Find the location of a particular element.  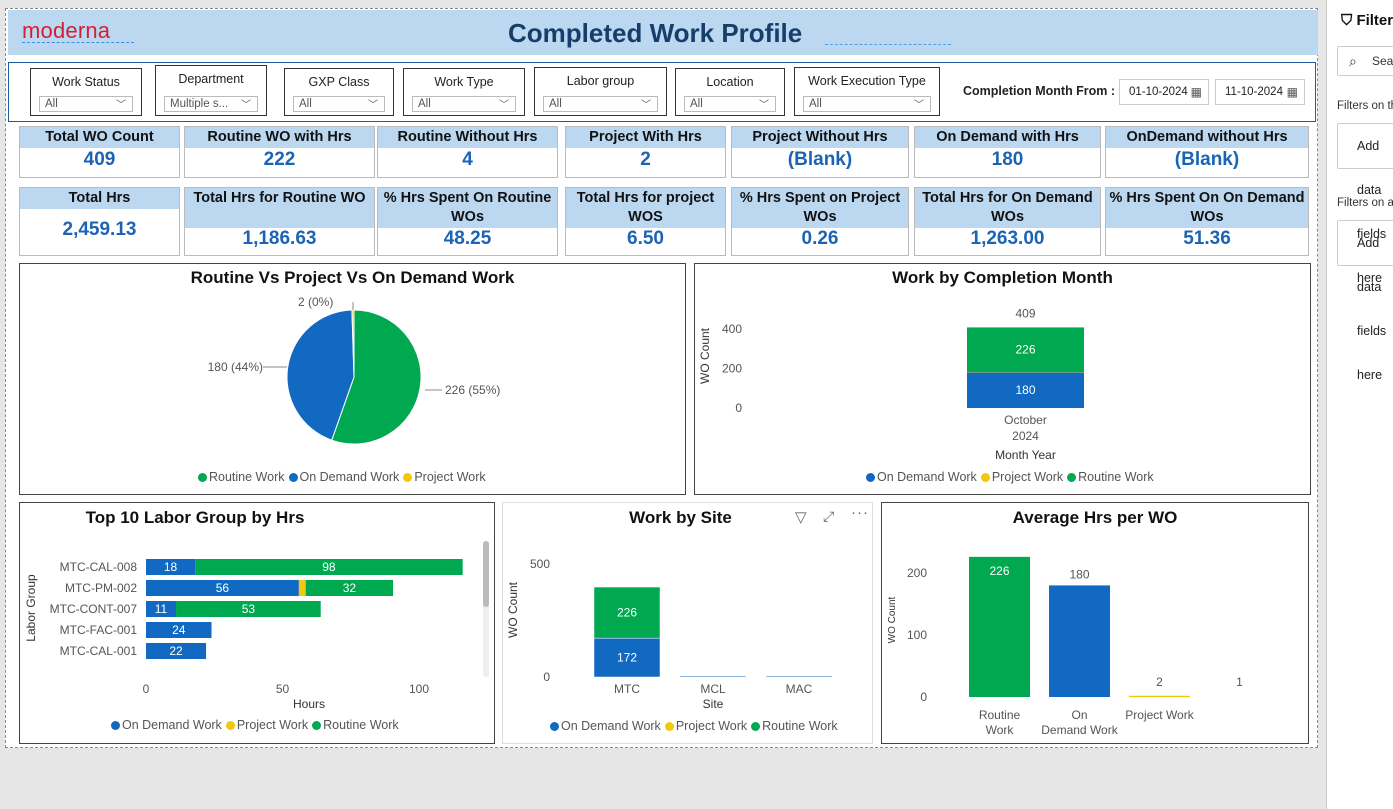

slicer-dropdown: Multiple s... ﹀ is located at coordinates (211, 104).